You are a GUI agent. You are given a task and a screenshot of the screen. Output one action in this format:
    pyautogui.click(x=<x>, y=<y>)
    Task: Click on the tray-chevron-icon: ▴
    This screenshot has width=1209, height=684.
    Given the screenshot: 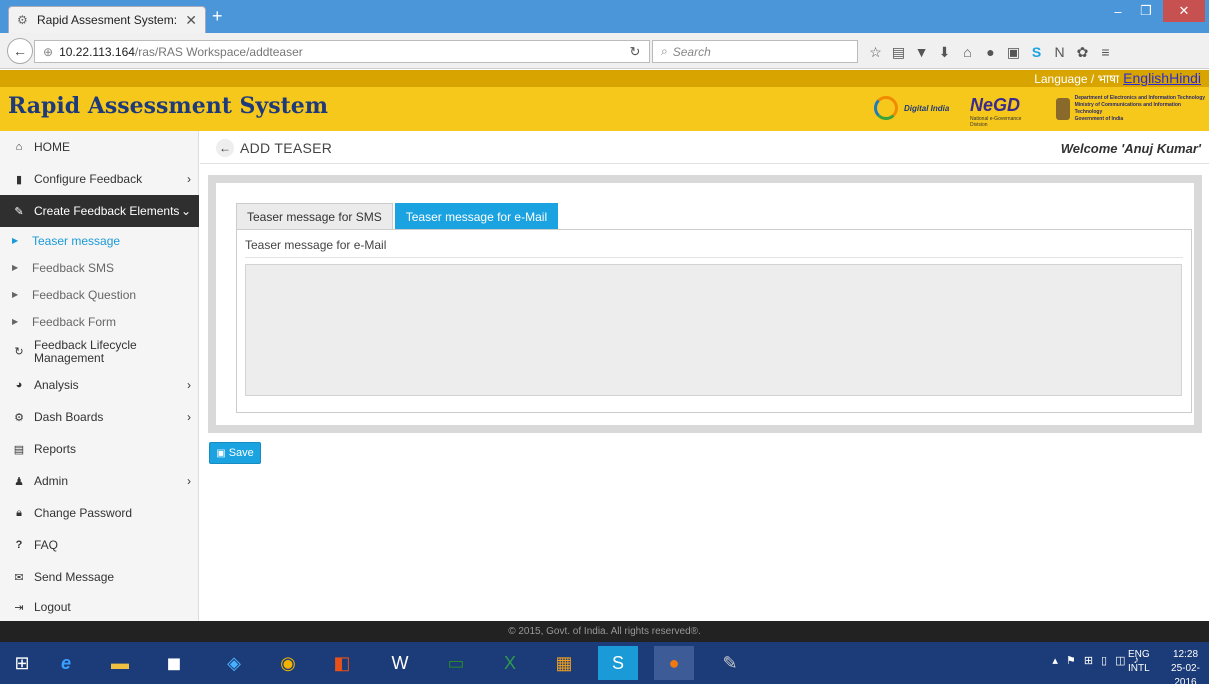 What is the action you would take?
    pyautogui.click(x=1055, y=660)
    